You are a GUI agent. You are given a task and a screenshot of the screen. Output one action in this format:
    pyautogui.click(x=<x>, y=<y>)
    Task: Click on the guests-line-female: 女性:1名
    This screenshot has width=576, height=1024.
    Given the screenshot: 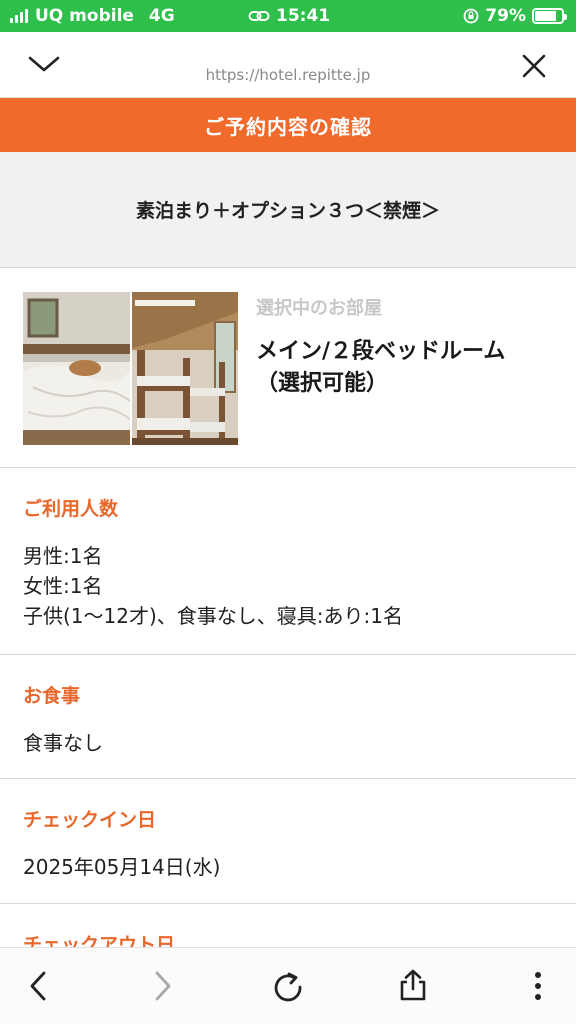 What is the action you would take?
    pyautogui.click(x=63, y=586)
    